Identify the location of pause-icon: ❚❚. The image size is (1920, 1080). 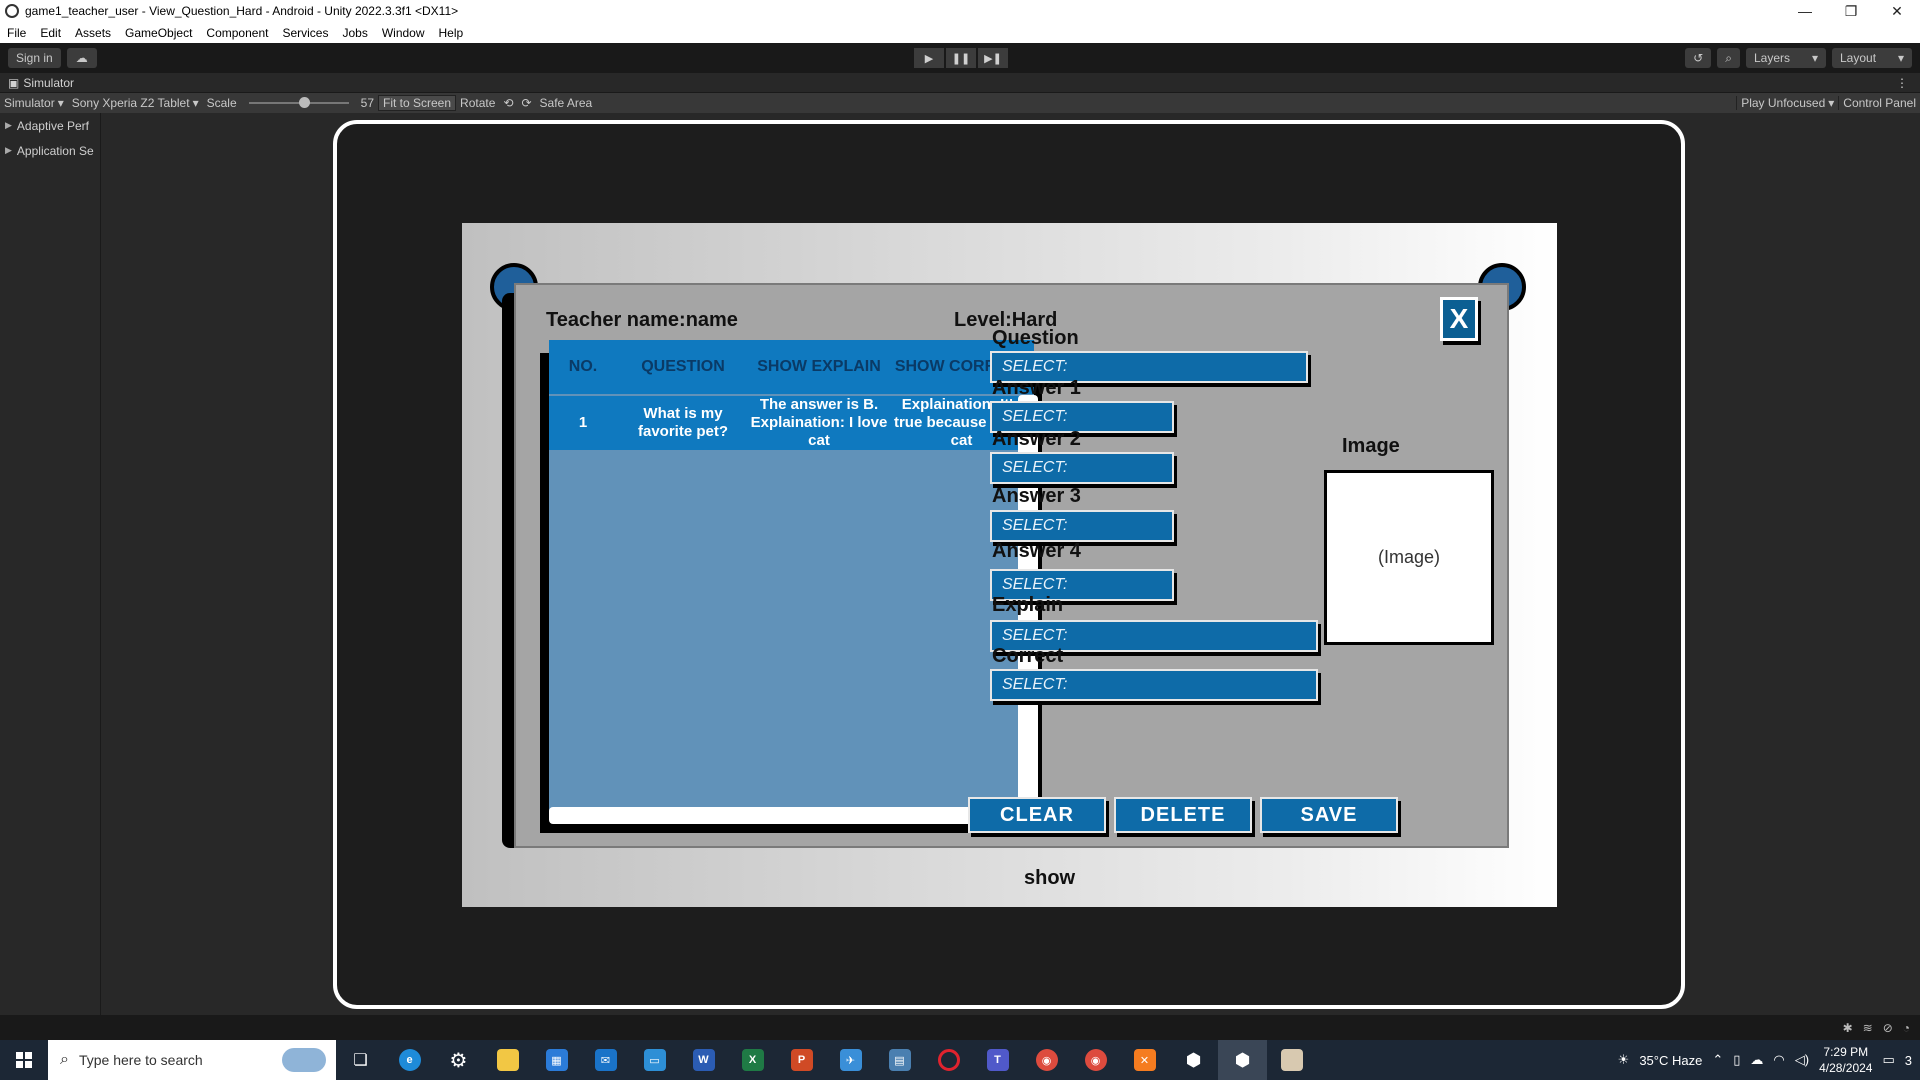
(961, 58).